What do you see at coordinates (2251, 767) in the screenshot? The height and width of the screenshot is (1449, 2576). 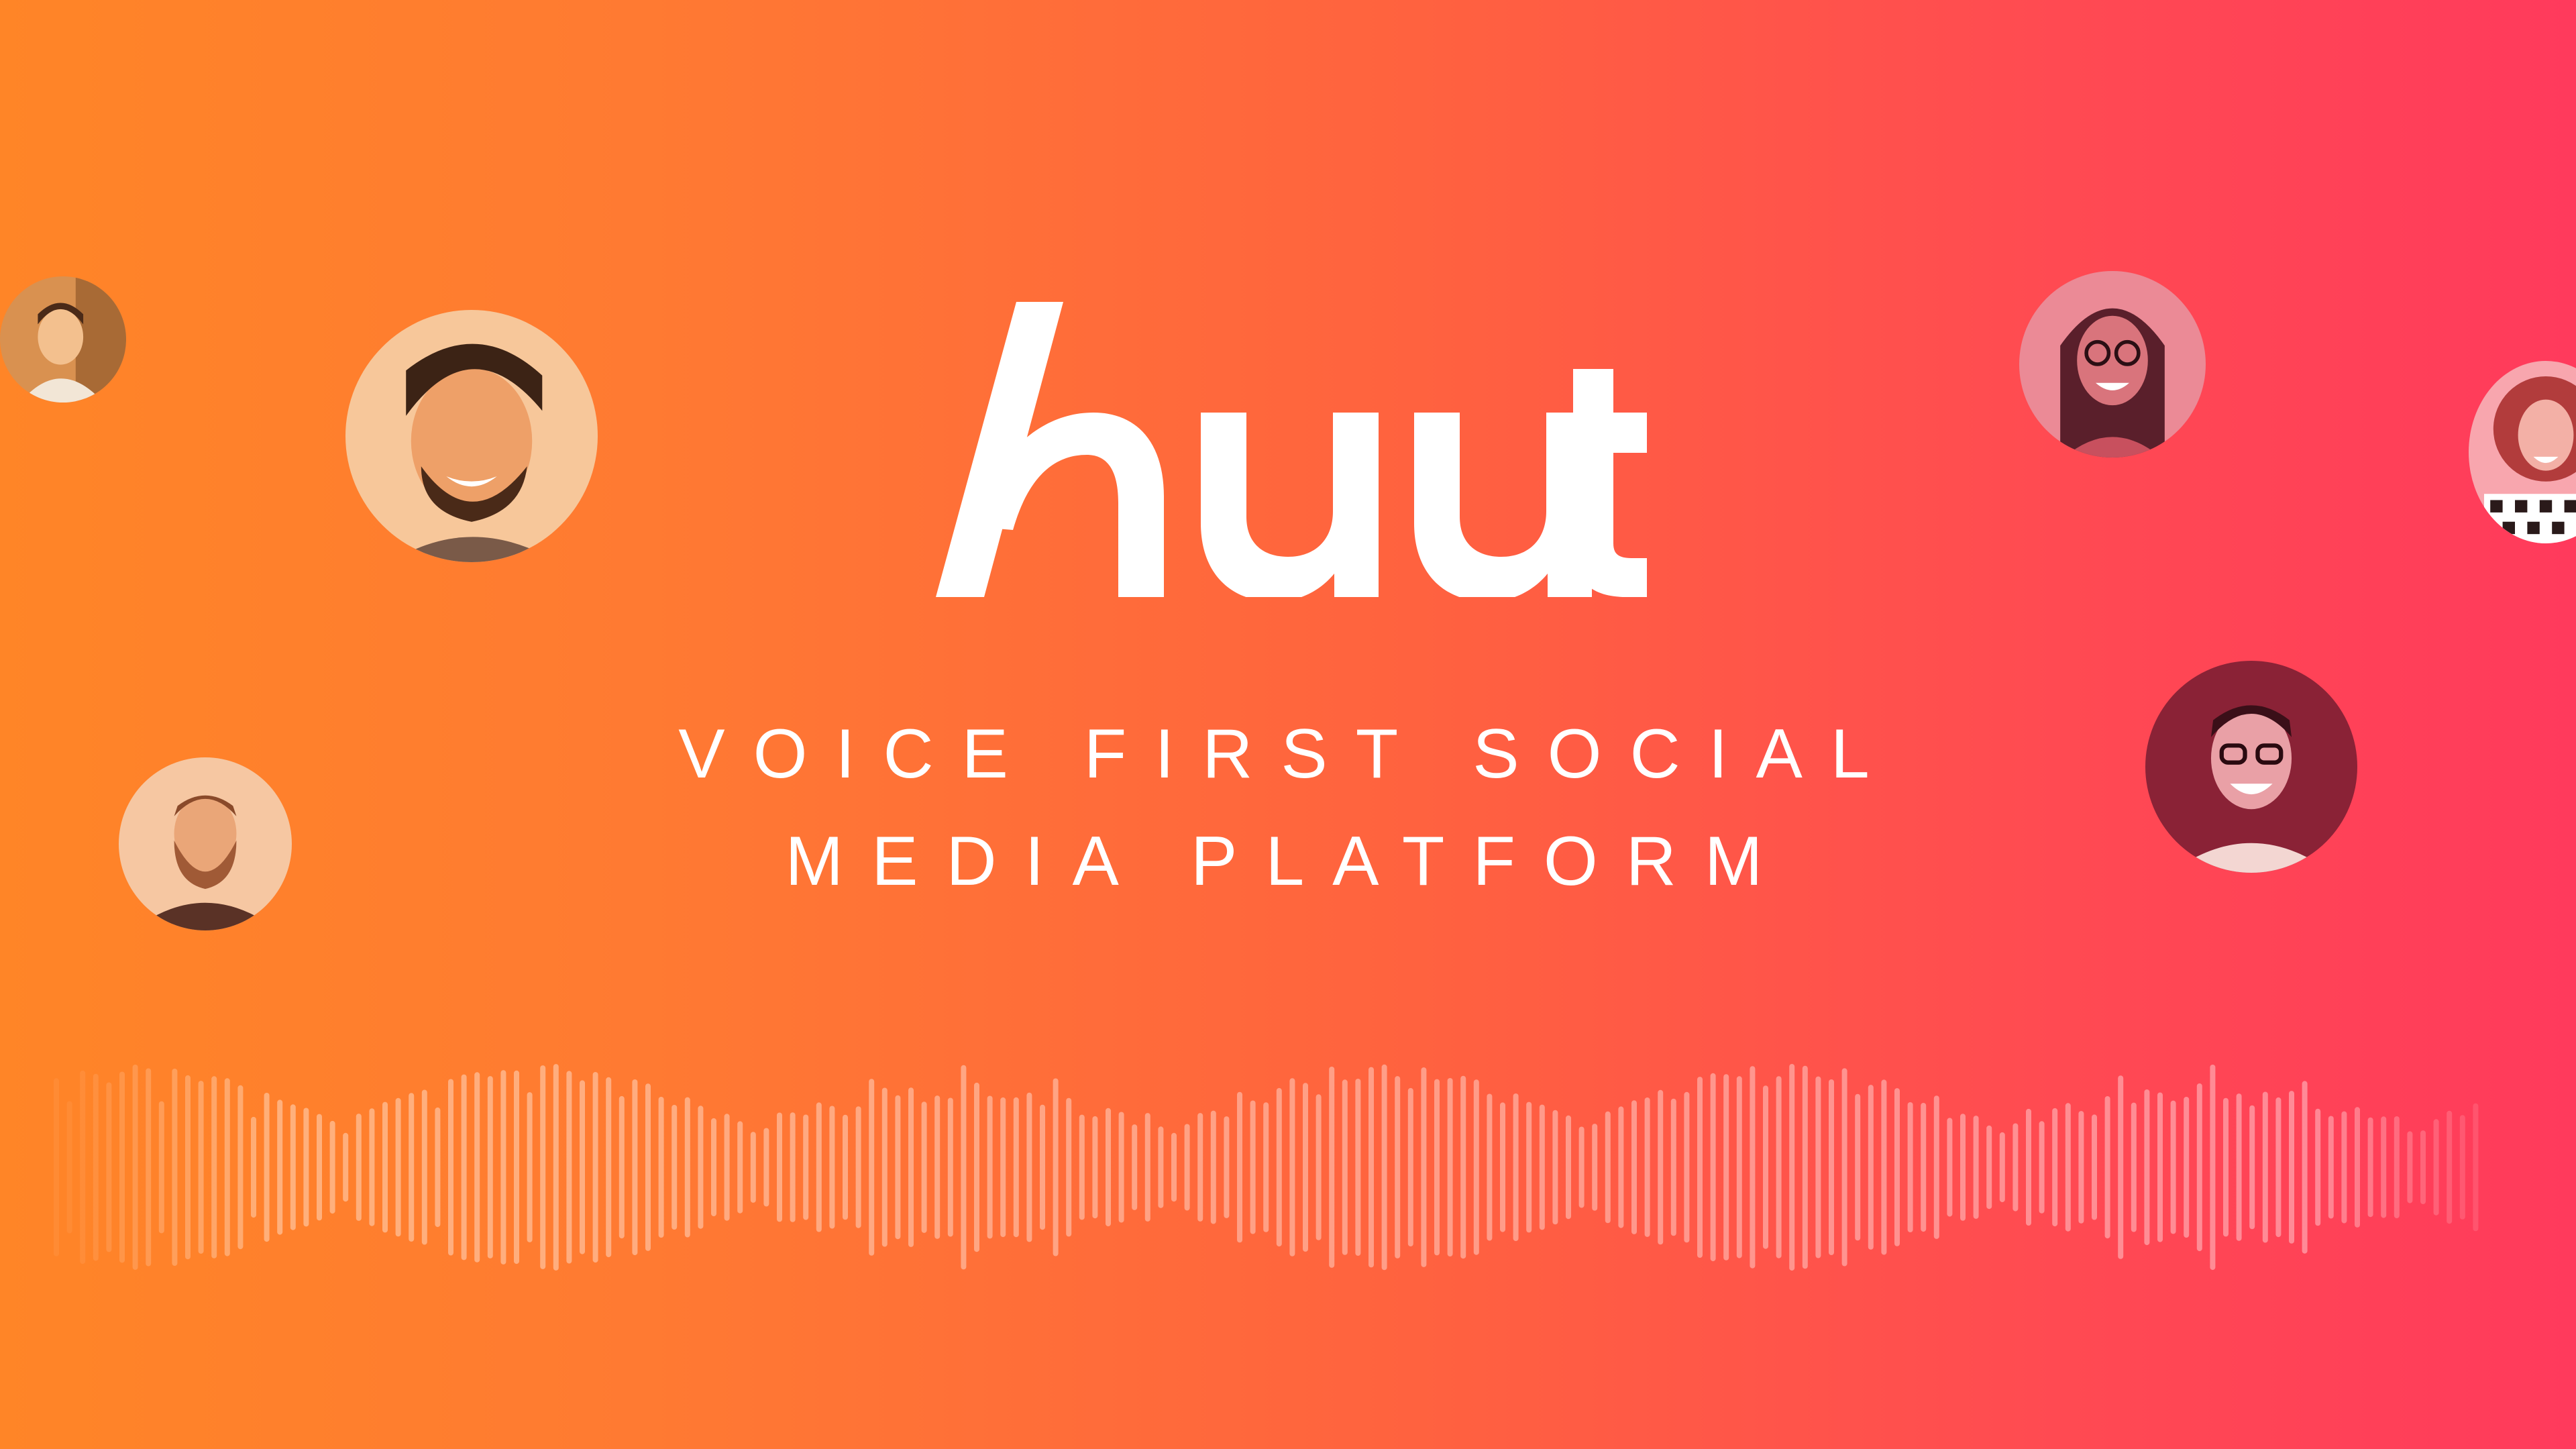 I see `avatar-man-glasses-right` at bounding box center [2251, 767].